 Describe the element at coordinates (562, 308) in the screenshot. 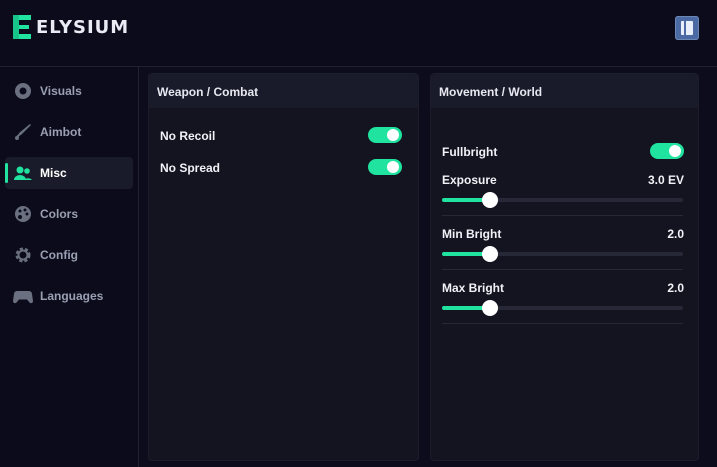

I see `max-bright-slider` at that location.